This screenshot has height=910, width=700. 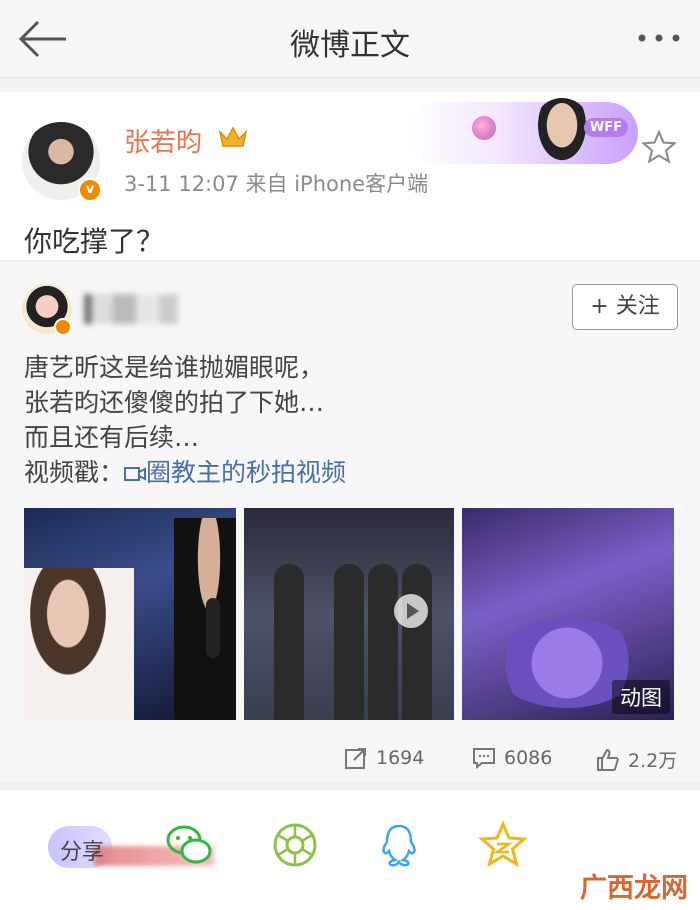 I want to click on like-count-button: 2.2万, so click(x=636, y=759).